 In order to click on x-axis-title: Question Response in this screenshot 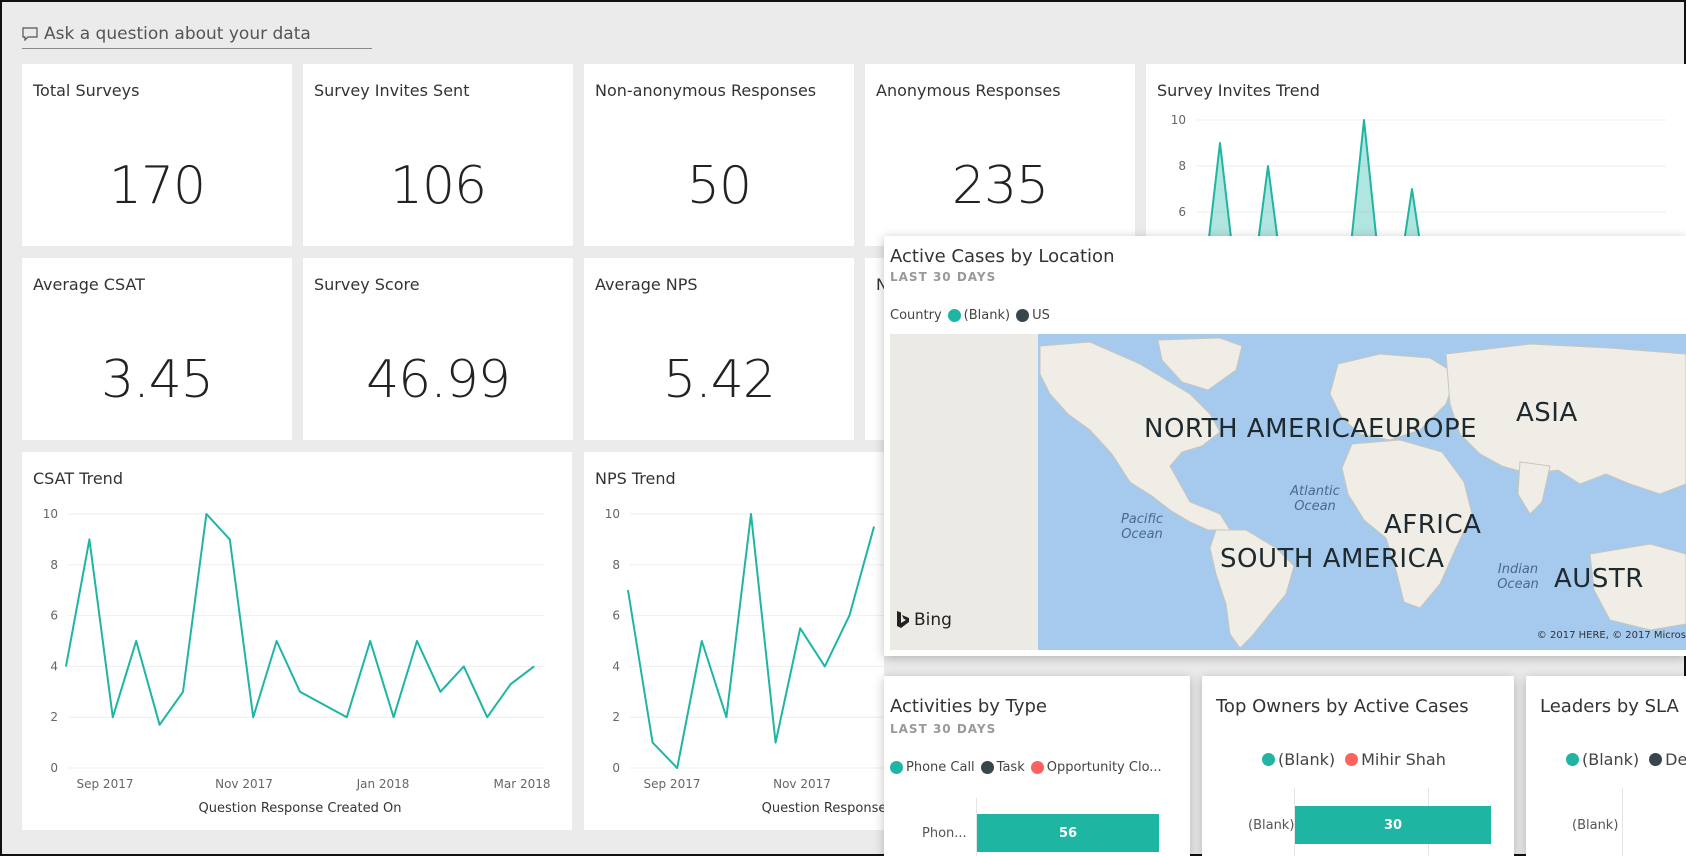, I will do `click(823, 808)`.